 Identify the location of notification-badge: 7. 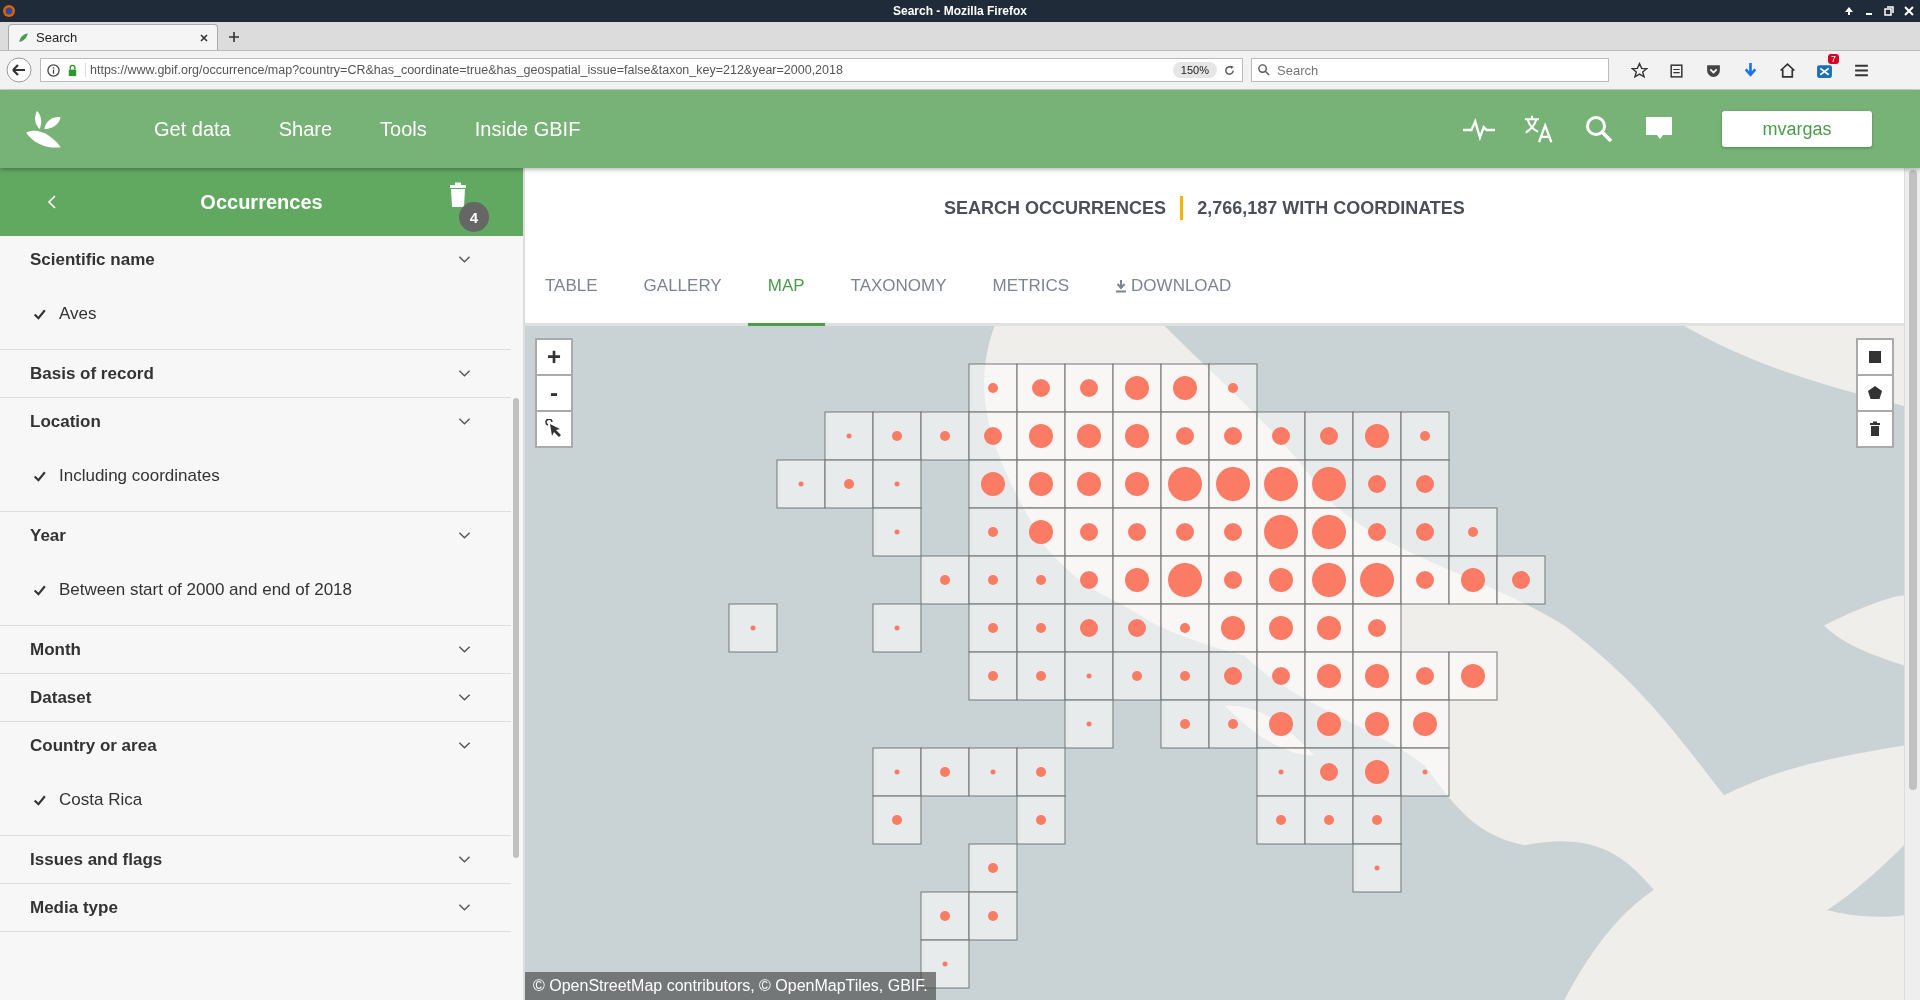
(1833, 58).